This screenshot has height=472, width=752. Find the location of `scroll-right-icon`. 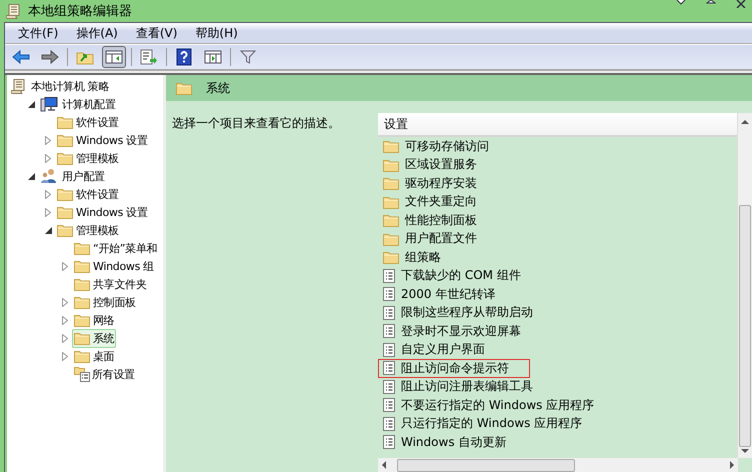

scroll-right-icon is located at coordinates (732, 465).